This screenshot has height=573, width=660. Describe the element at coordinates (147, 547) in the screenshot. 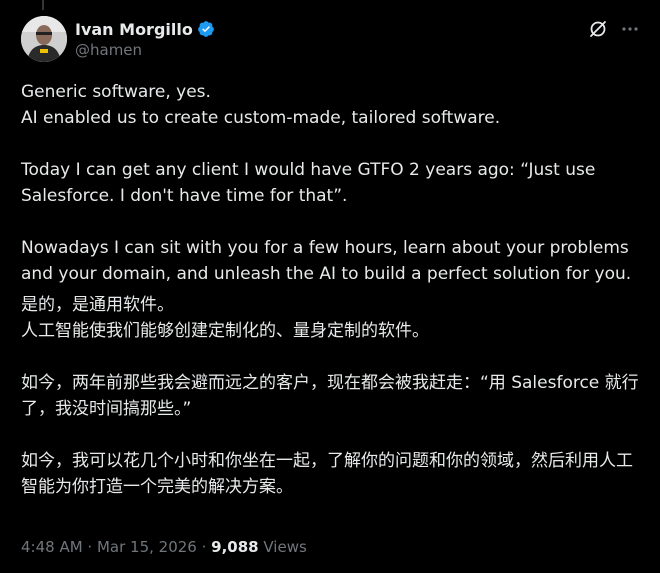

I see `post-date: Mar 15, 2026` at that location.